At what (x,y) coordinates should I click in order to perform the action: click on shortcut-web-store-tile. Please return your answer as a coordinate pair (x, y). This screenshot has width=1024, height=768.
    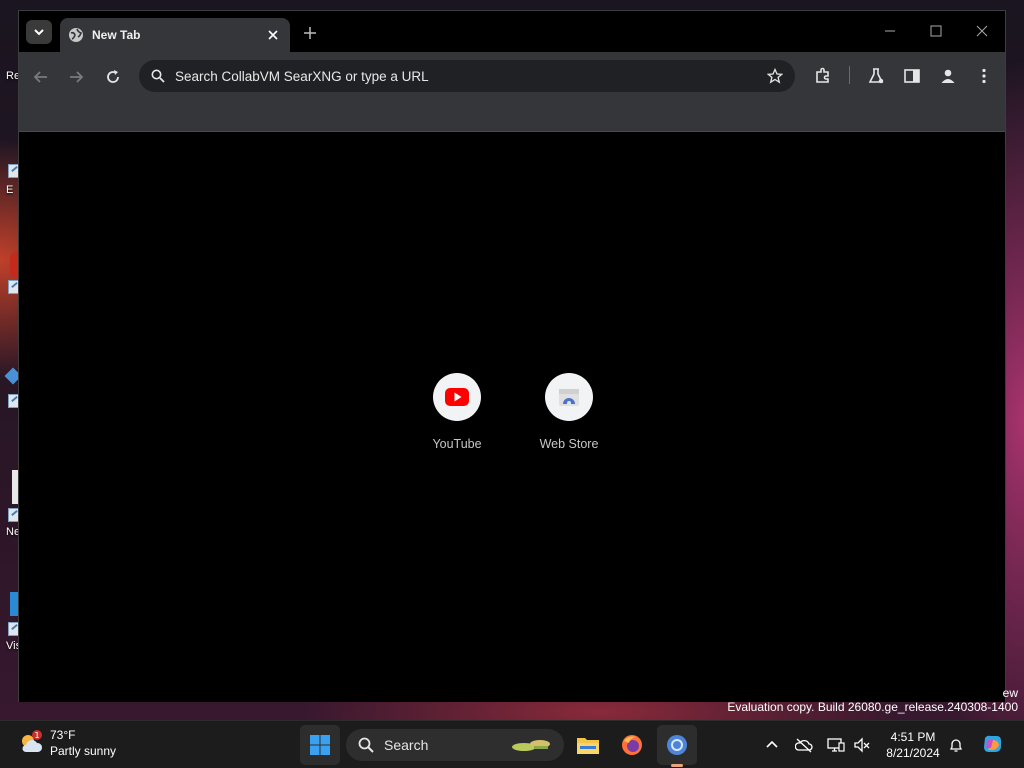
    Looking at the image, I should click on (569, 397).